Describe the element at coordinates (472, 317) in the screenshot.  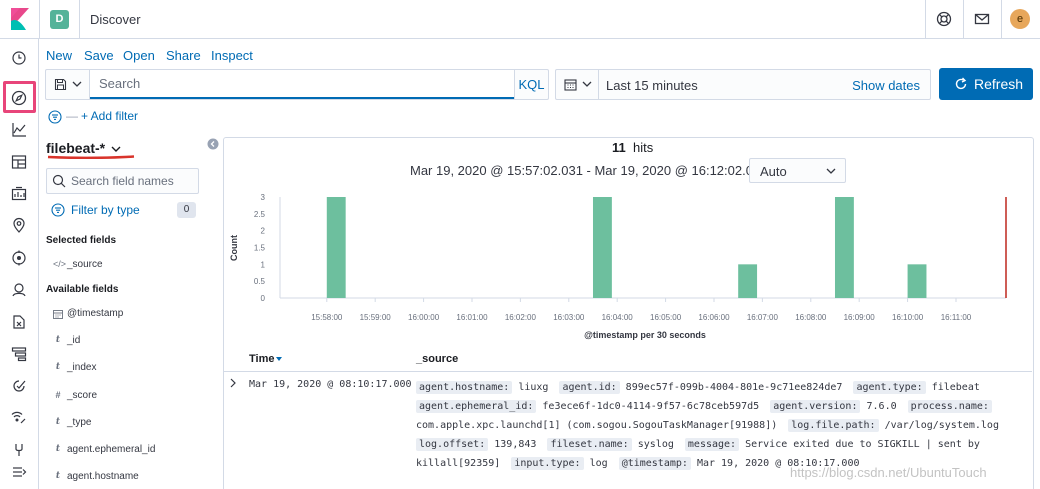
I see `x-tick-label: 16:01:00` at that location.